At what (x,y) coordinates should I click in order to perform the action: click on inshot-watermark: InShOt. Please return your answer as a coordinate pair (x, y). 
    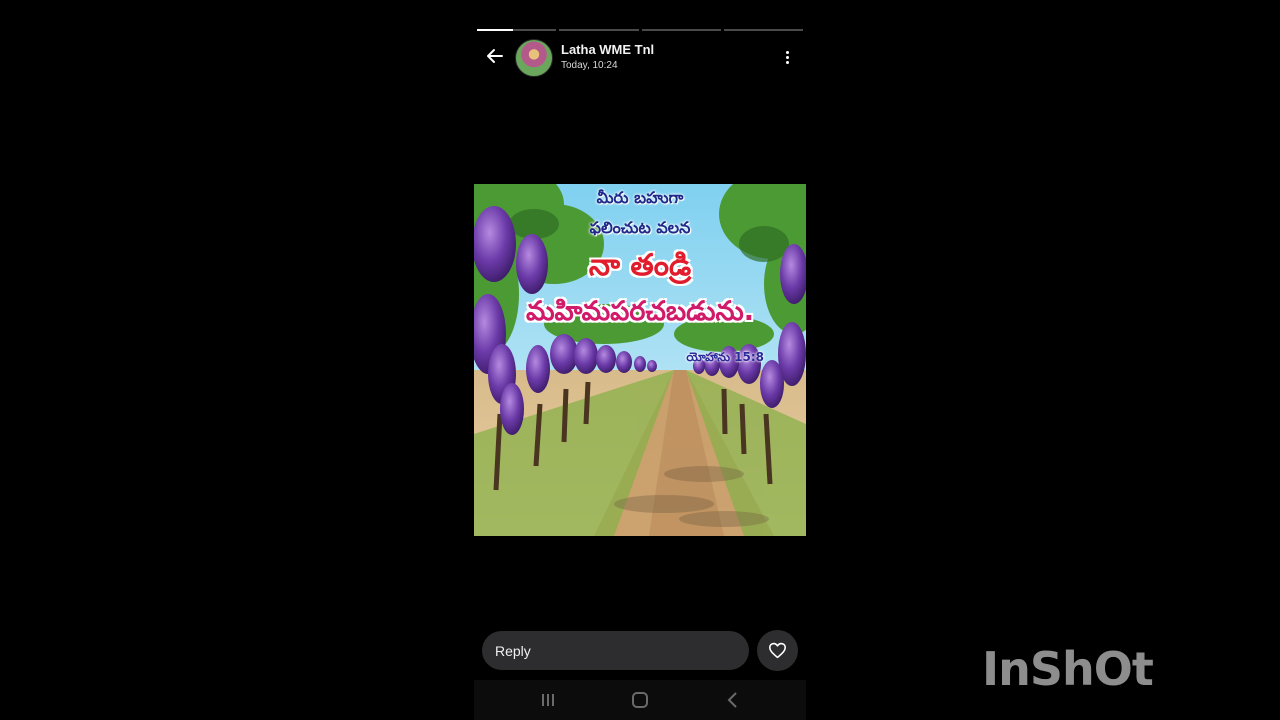
    Looking at the image, I should click on (1068, 669).